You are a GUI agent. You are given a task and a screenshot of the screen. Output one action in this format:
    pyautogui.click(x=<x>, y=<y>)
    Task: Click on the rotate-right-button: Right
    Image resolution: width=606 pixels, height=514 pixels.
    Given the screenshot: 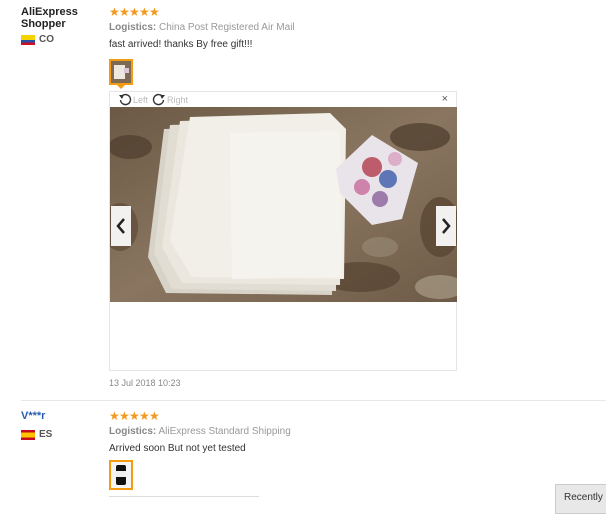 What is the action you would take?
    pyautogui.click(x=170, y=100)
    